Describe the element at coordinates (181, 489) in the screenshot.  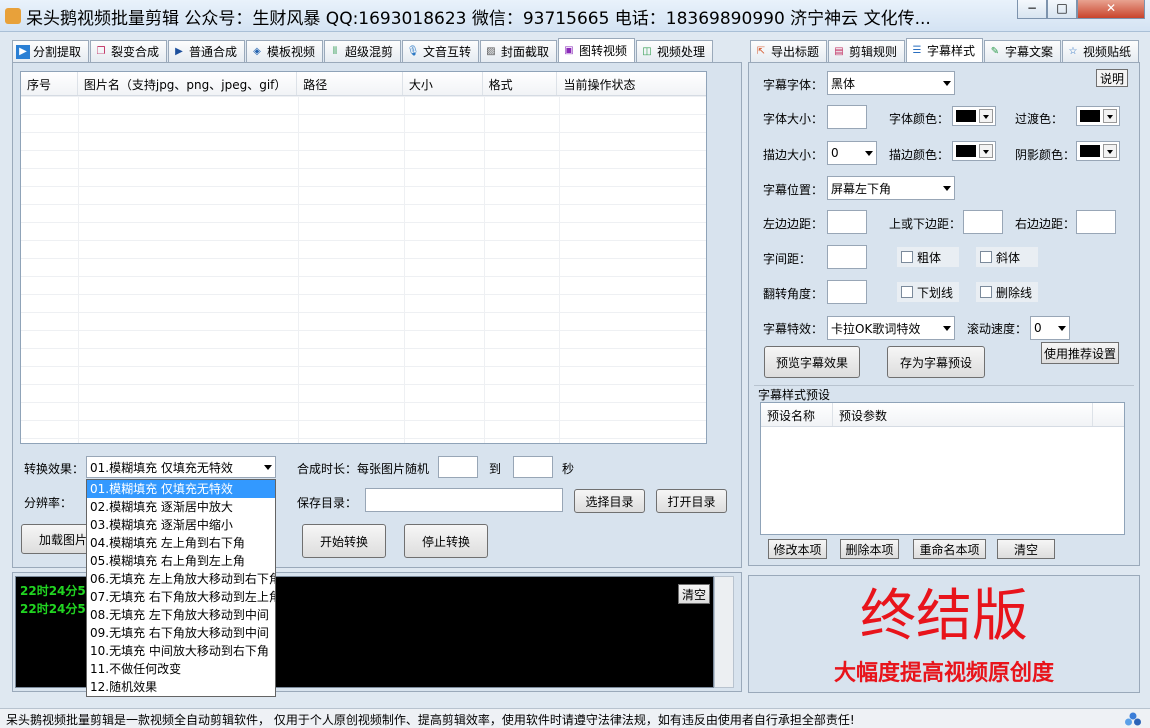
I see `dropdown-option: 01.模糊填充 仅填充无特效` at that location.